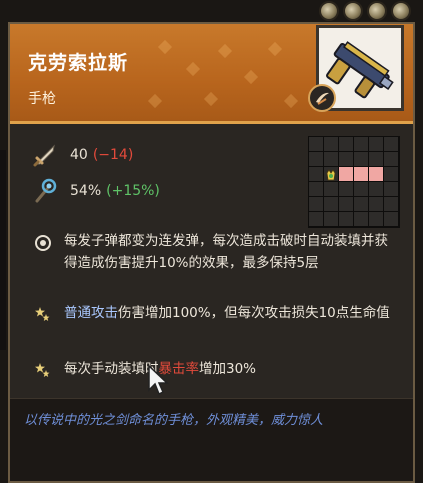 This screenshot has height=483, width=423. Describe the element at coordinates (86, 191) in the screenshot. I see `crit-value: 54%` at that location.